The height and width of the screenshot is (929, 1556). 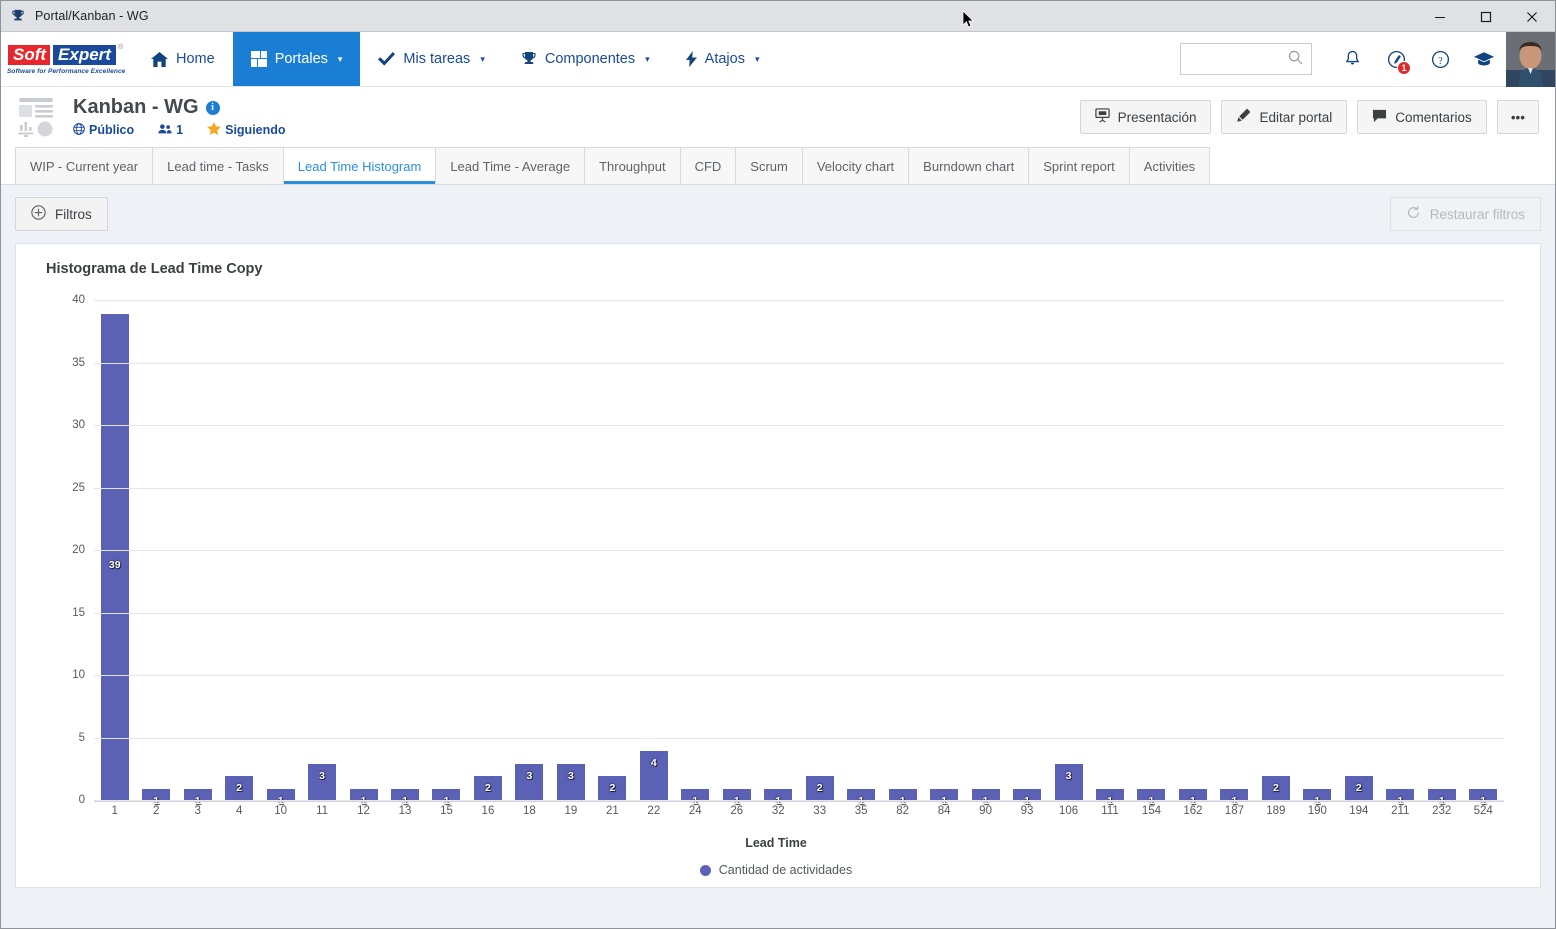 I want to click on bar-column: 39, so click(x=114, y=551).